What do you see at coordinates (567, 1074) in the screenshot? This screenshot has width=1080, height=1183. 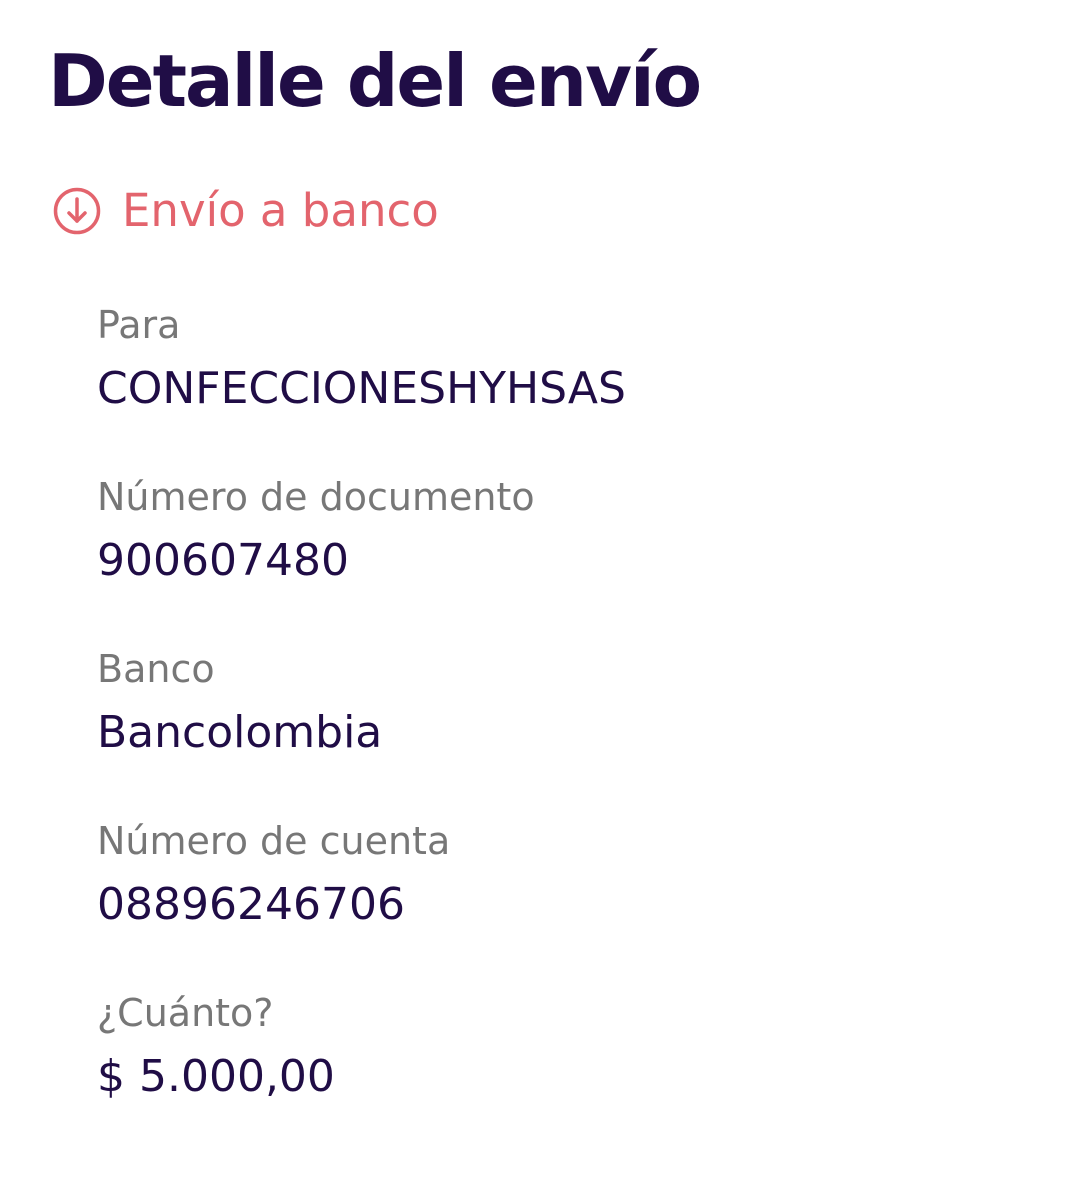 I see `amount-field: ¿Cuánto? $ 5.000,00` at bounding box center [567, 1074].